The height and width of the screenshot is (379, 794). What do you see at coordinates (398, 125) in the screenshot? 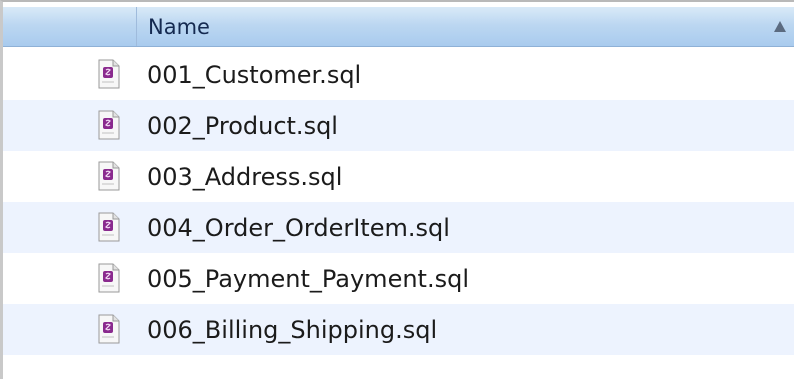
I see `file-row: 002_Product.sql` at bounding box center [398, 125].